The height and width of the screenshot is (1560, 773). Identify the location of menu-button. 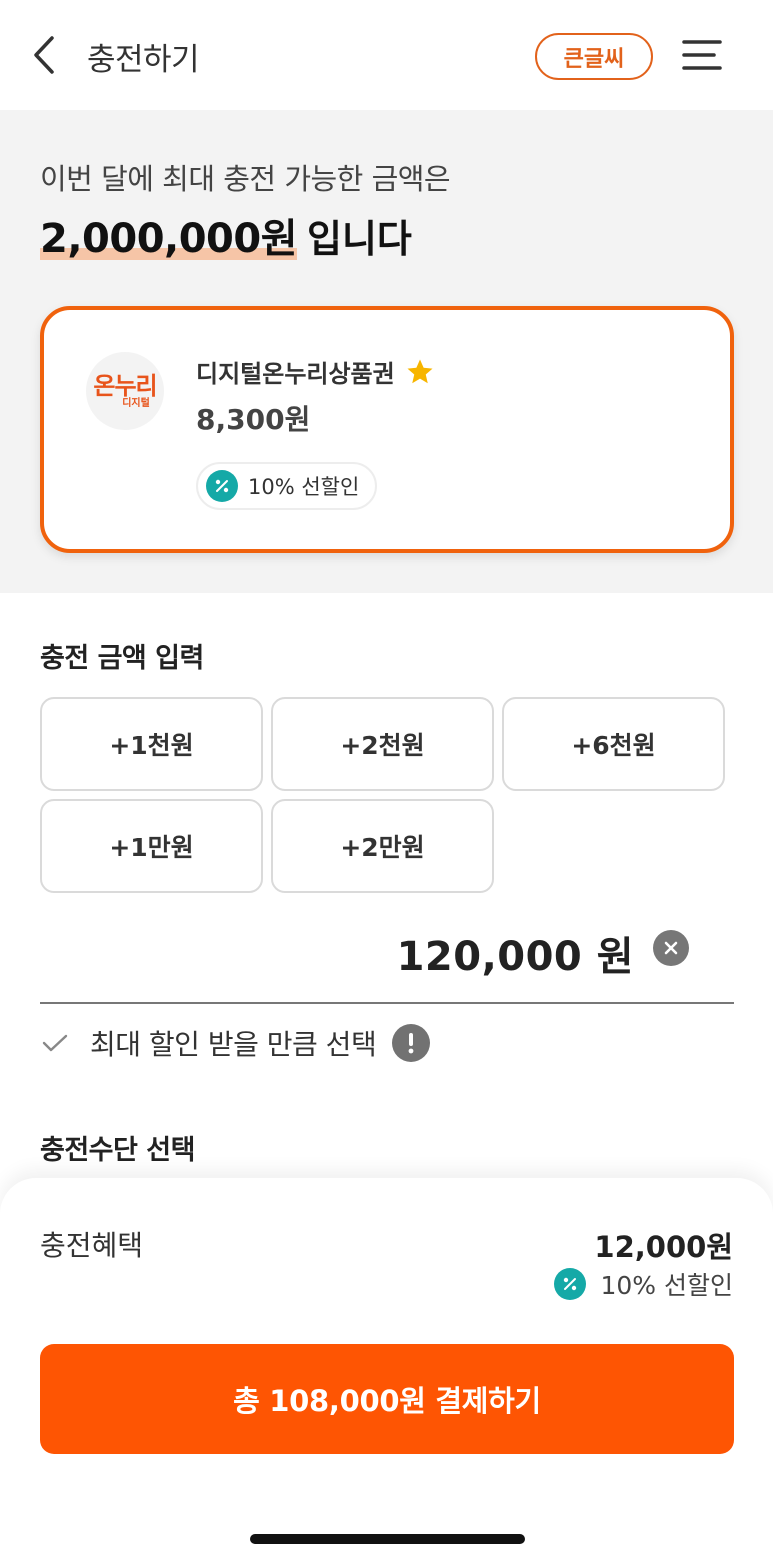
(702, 56).